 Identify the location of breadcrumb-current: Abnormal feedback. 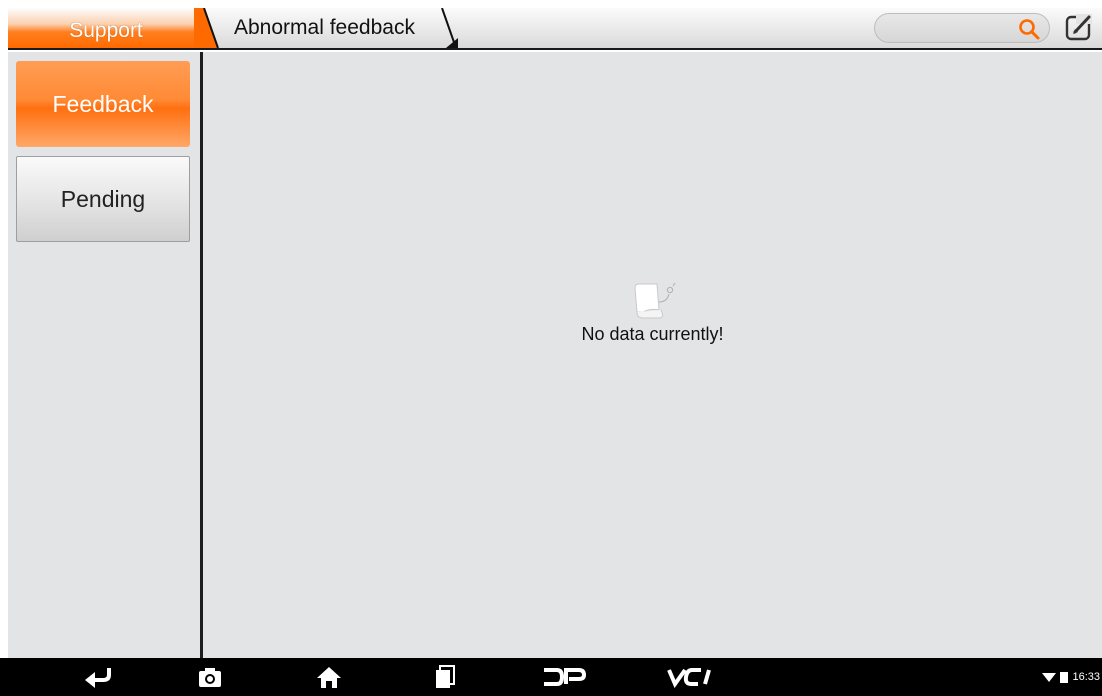
(324, 28).